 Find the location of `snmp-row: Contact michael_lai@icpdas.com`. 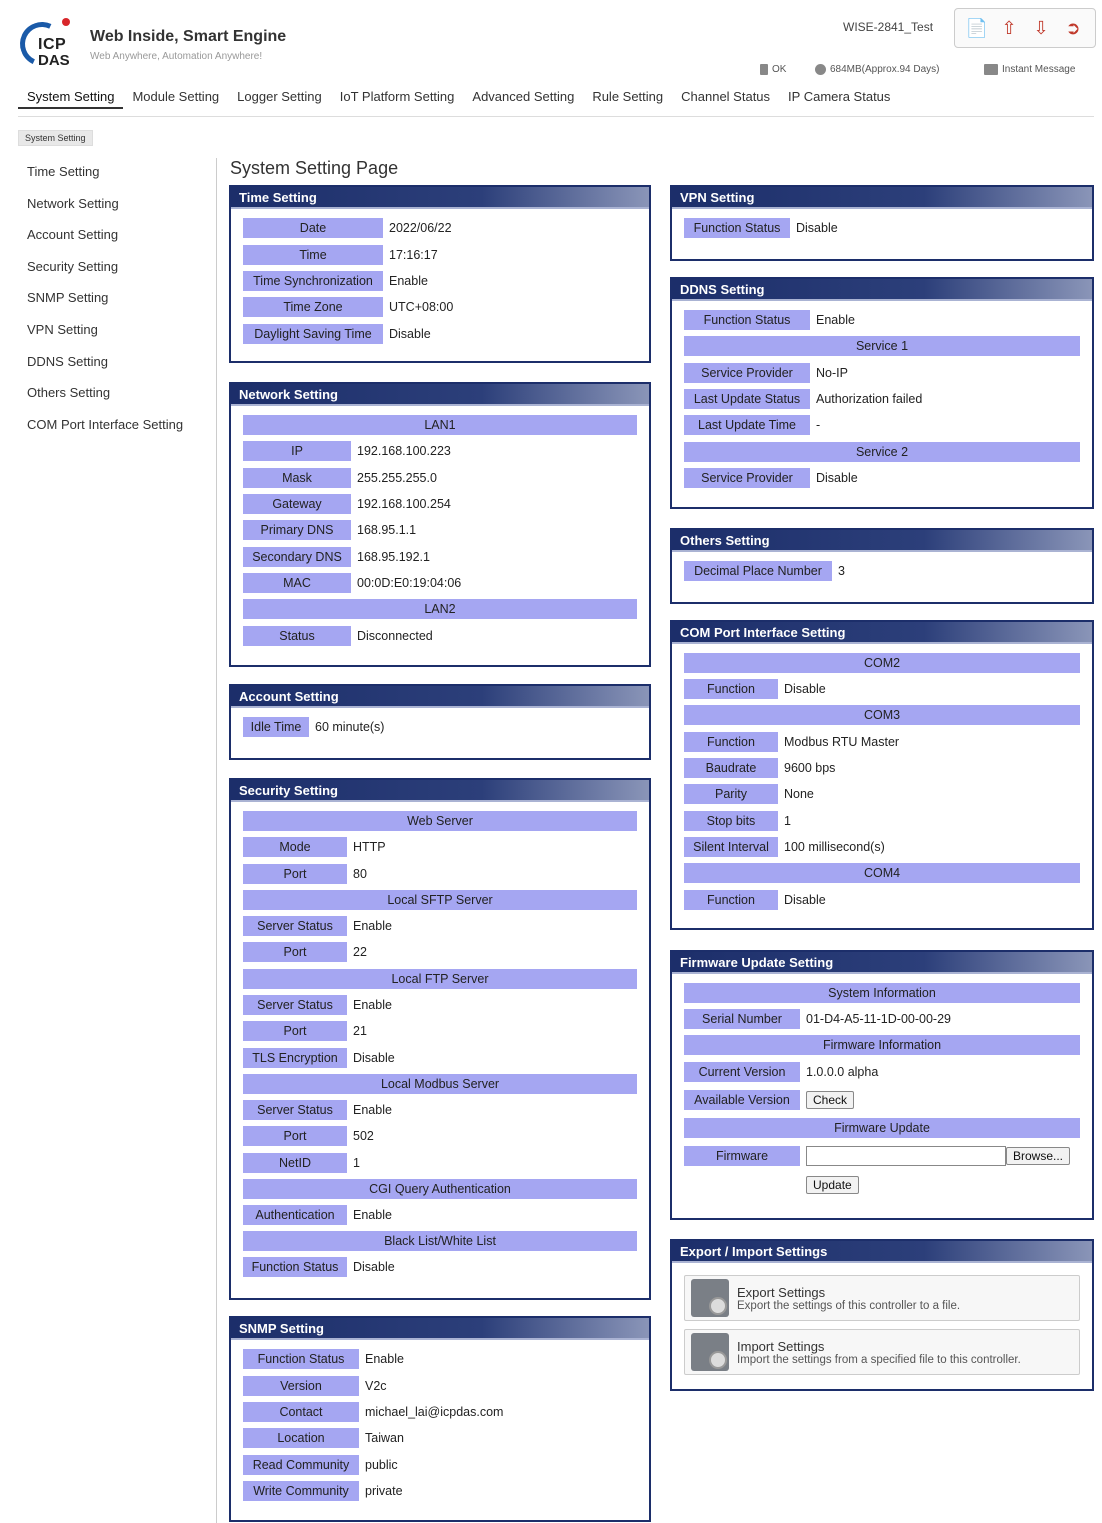

snmp-row: Contact michael_lai@icpdas.com is located at coordinates (440, 1412).